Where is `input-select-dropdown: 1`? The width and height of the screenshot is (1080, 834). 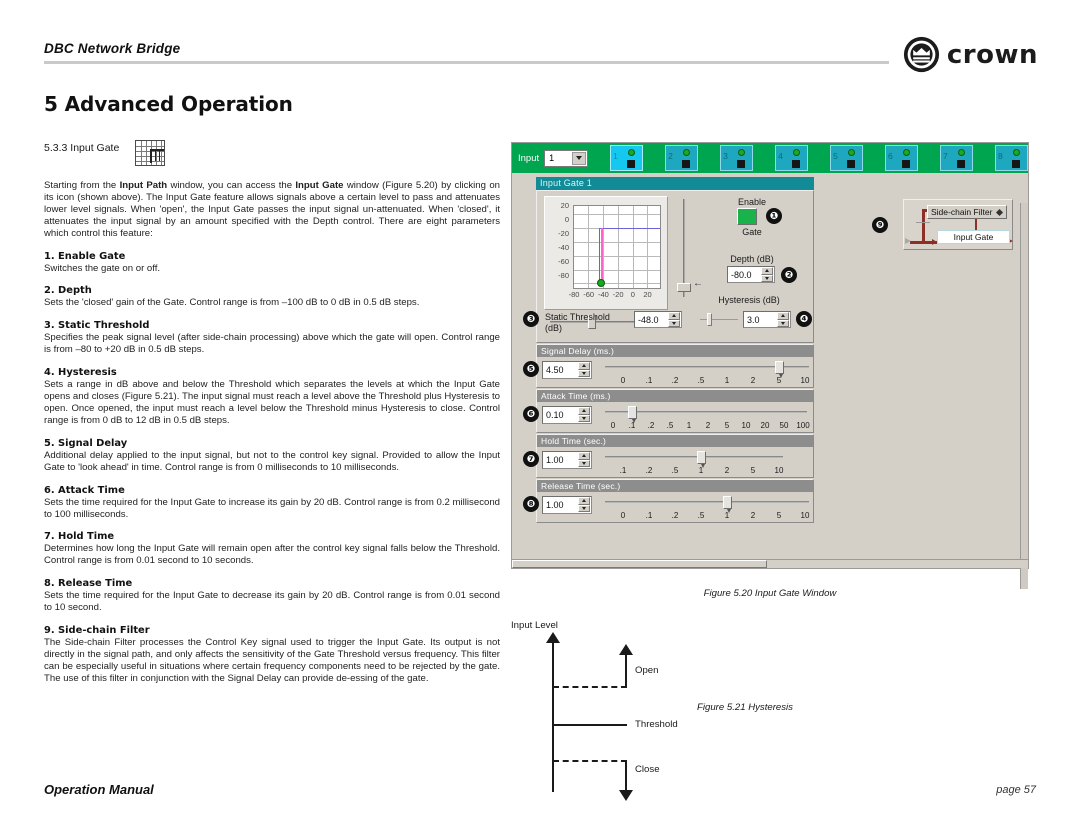
input-select-dropdown: 1 is located at coordinates (566, 158).